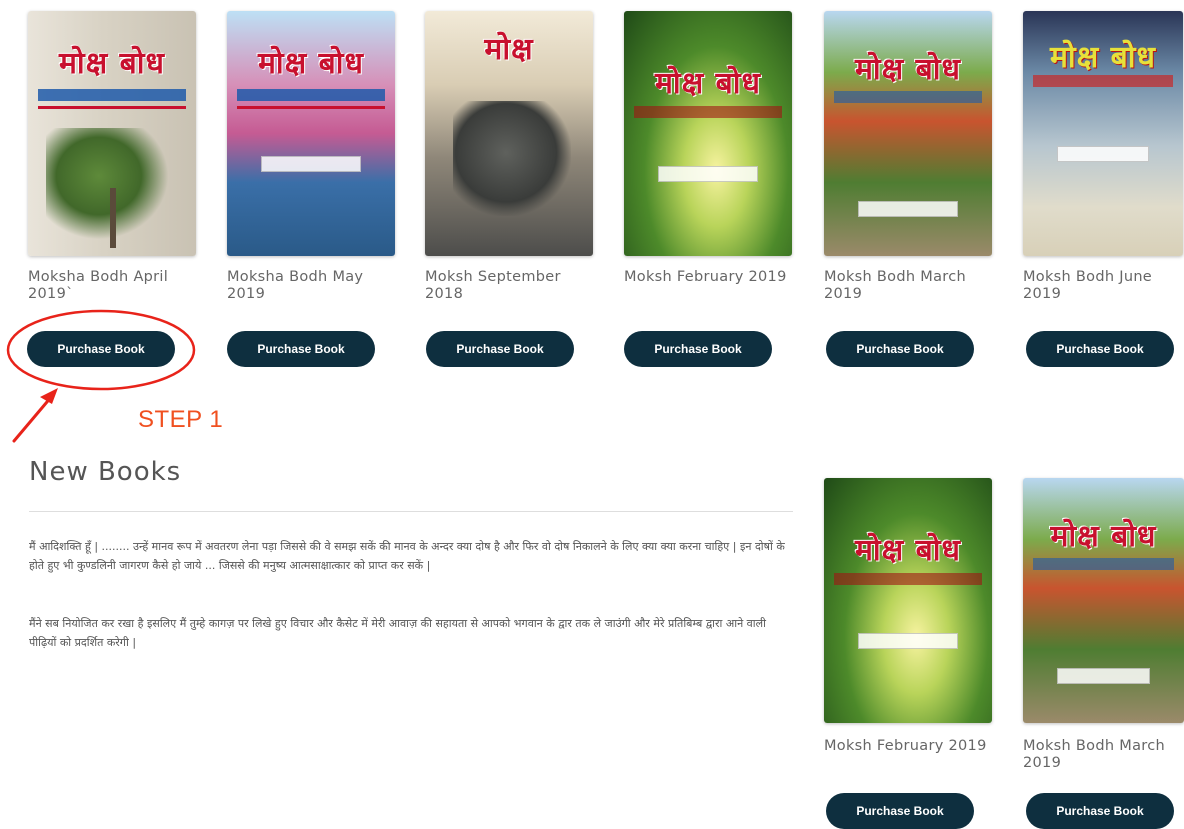 Image resolution: width=1184 pixels, height=829 pixels. I want to click on arrow-head, so click(49, 396).